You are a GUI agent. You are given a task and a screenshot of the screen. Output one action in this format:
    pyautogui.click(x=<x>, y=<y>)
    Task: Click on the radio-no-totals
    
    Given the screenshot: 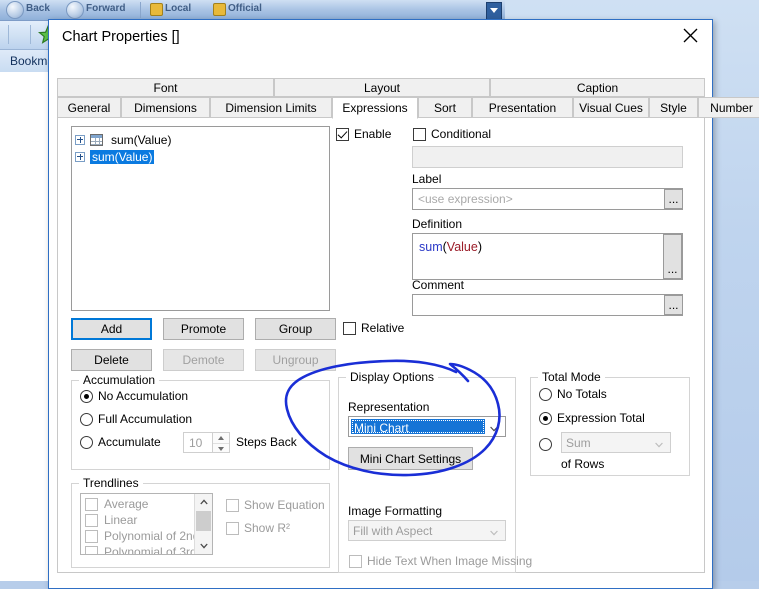 What is the action you would take?
    pyautogui.click(x=545, y=394)
    